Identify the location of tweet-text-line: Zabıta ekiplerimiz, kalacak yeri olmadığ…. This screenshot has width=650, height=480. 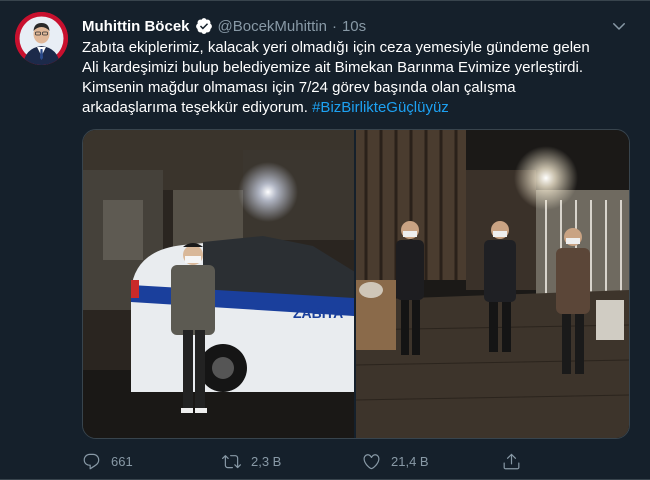
(336, 47).